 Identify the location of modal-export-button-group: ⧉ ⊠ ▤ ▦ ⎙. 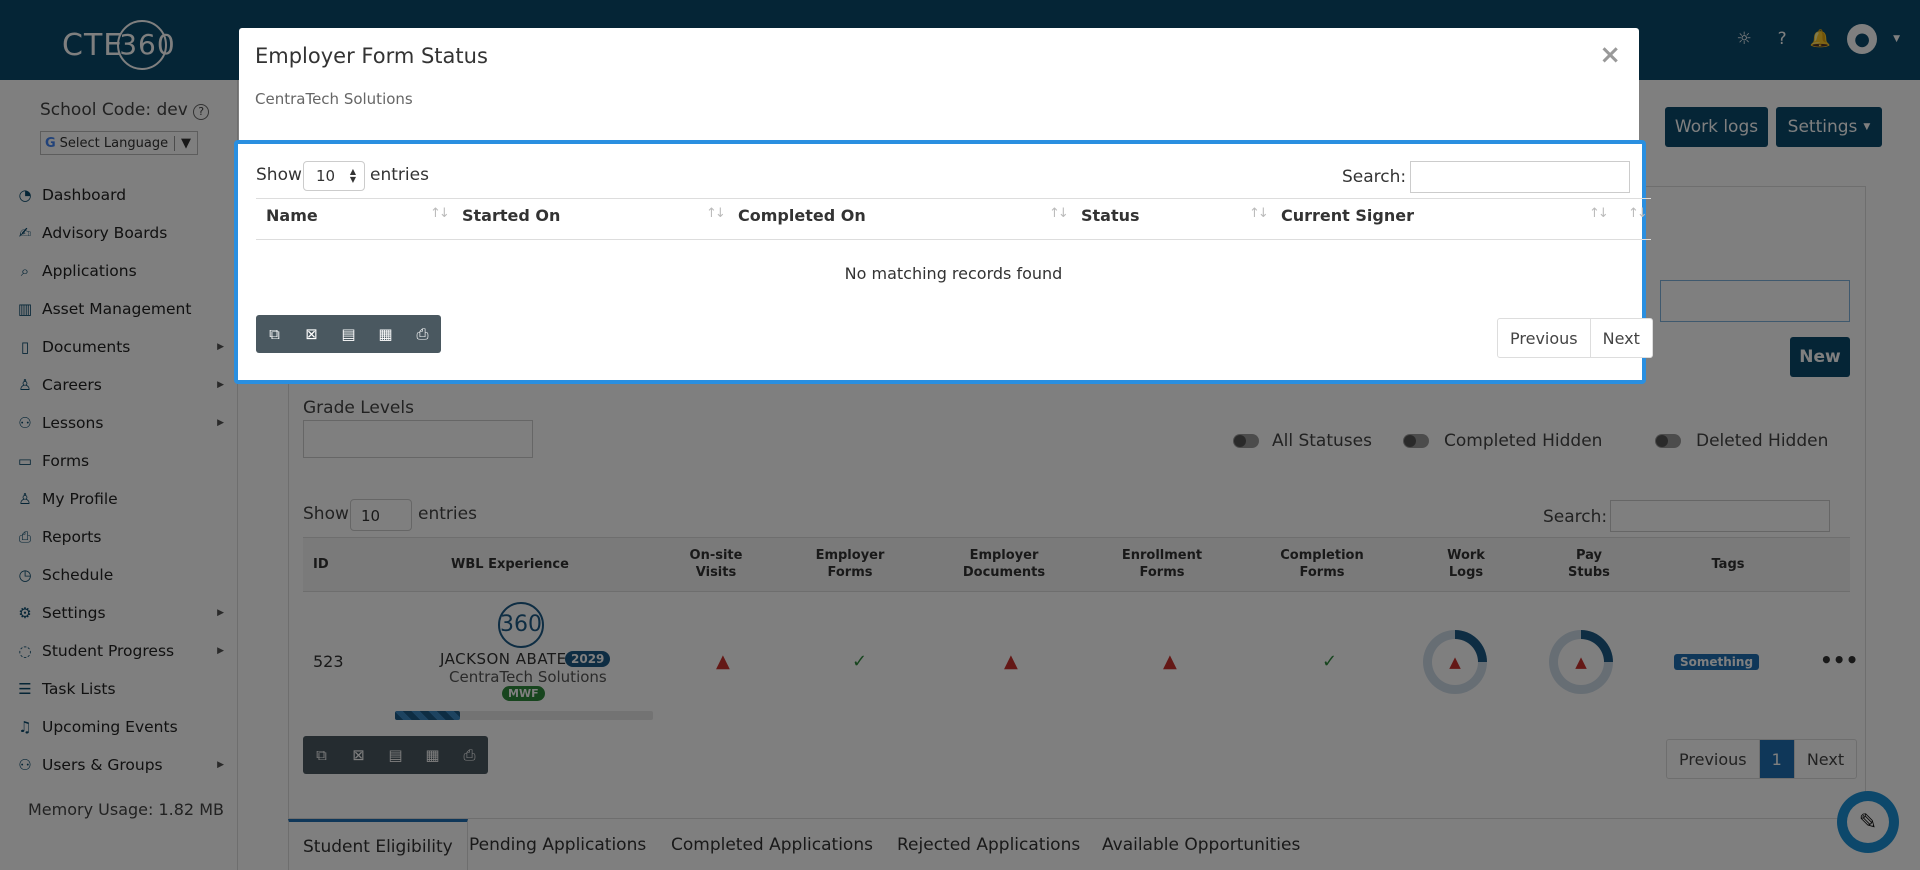
(348, 334).